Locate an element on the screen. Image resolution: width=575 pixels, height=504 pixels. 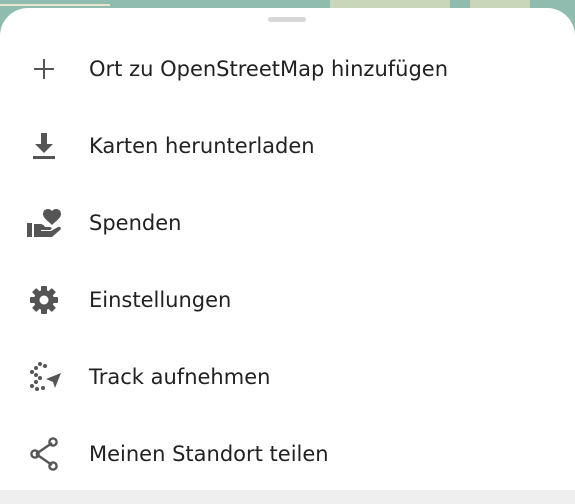
menu-item-settings: Einstellungen is located at coordinates (287, 300).